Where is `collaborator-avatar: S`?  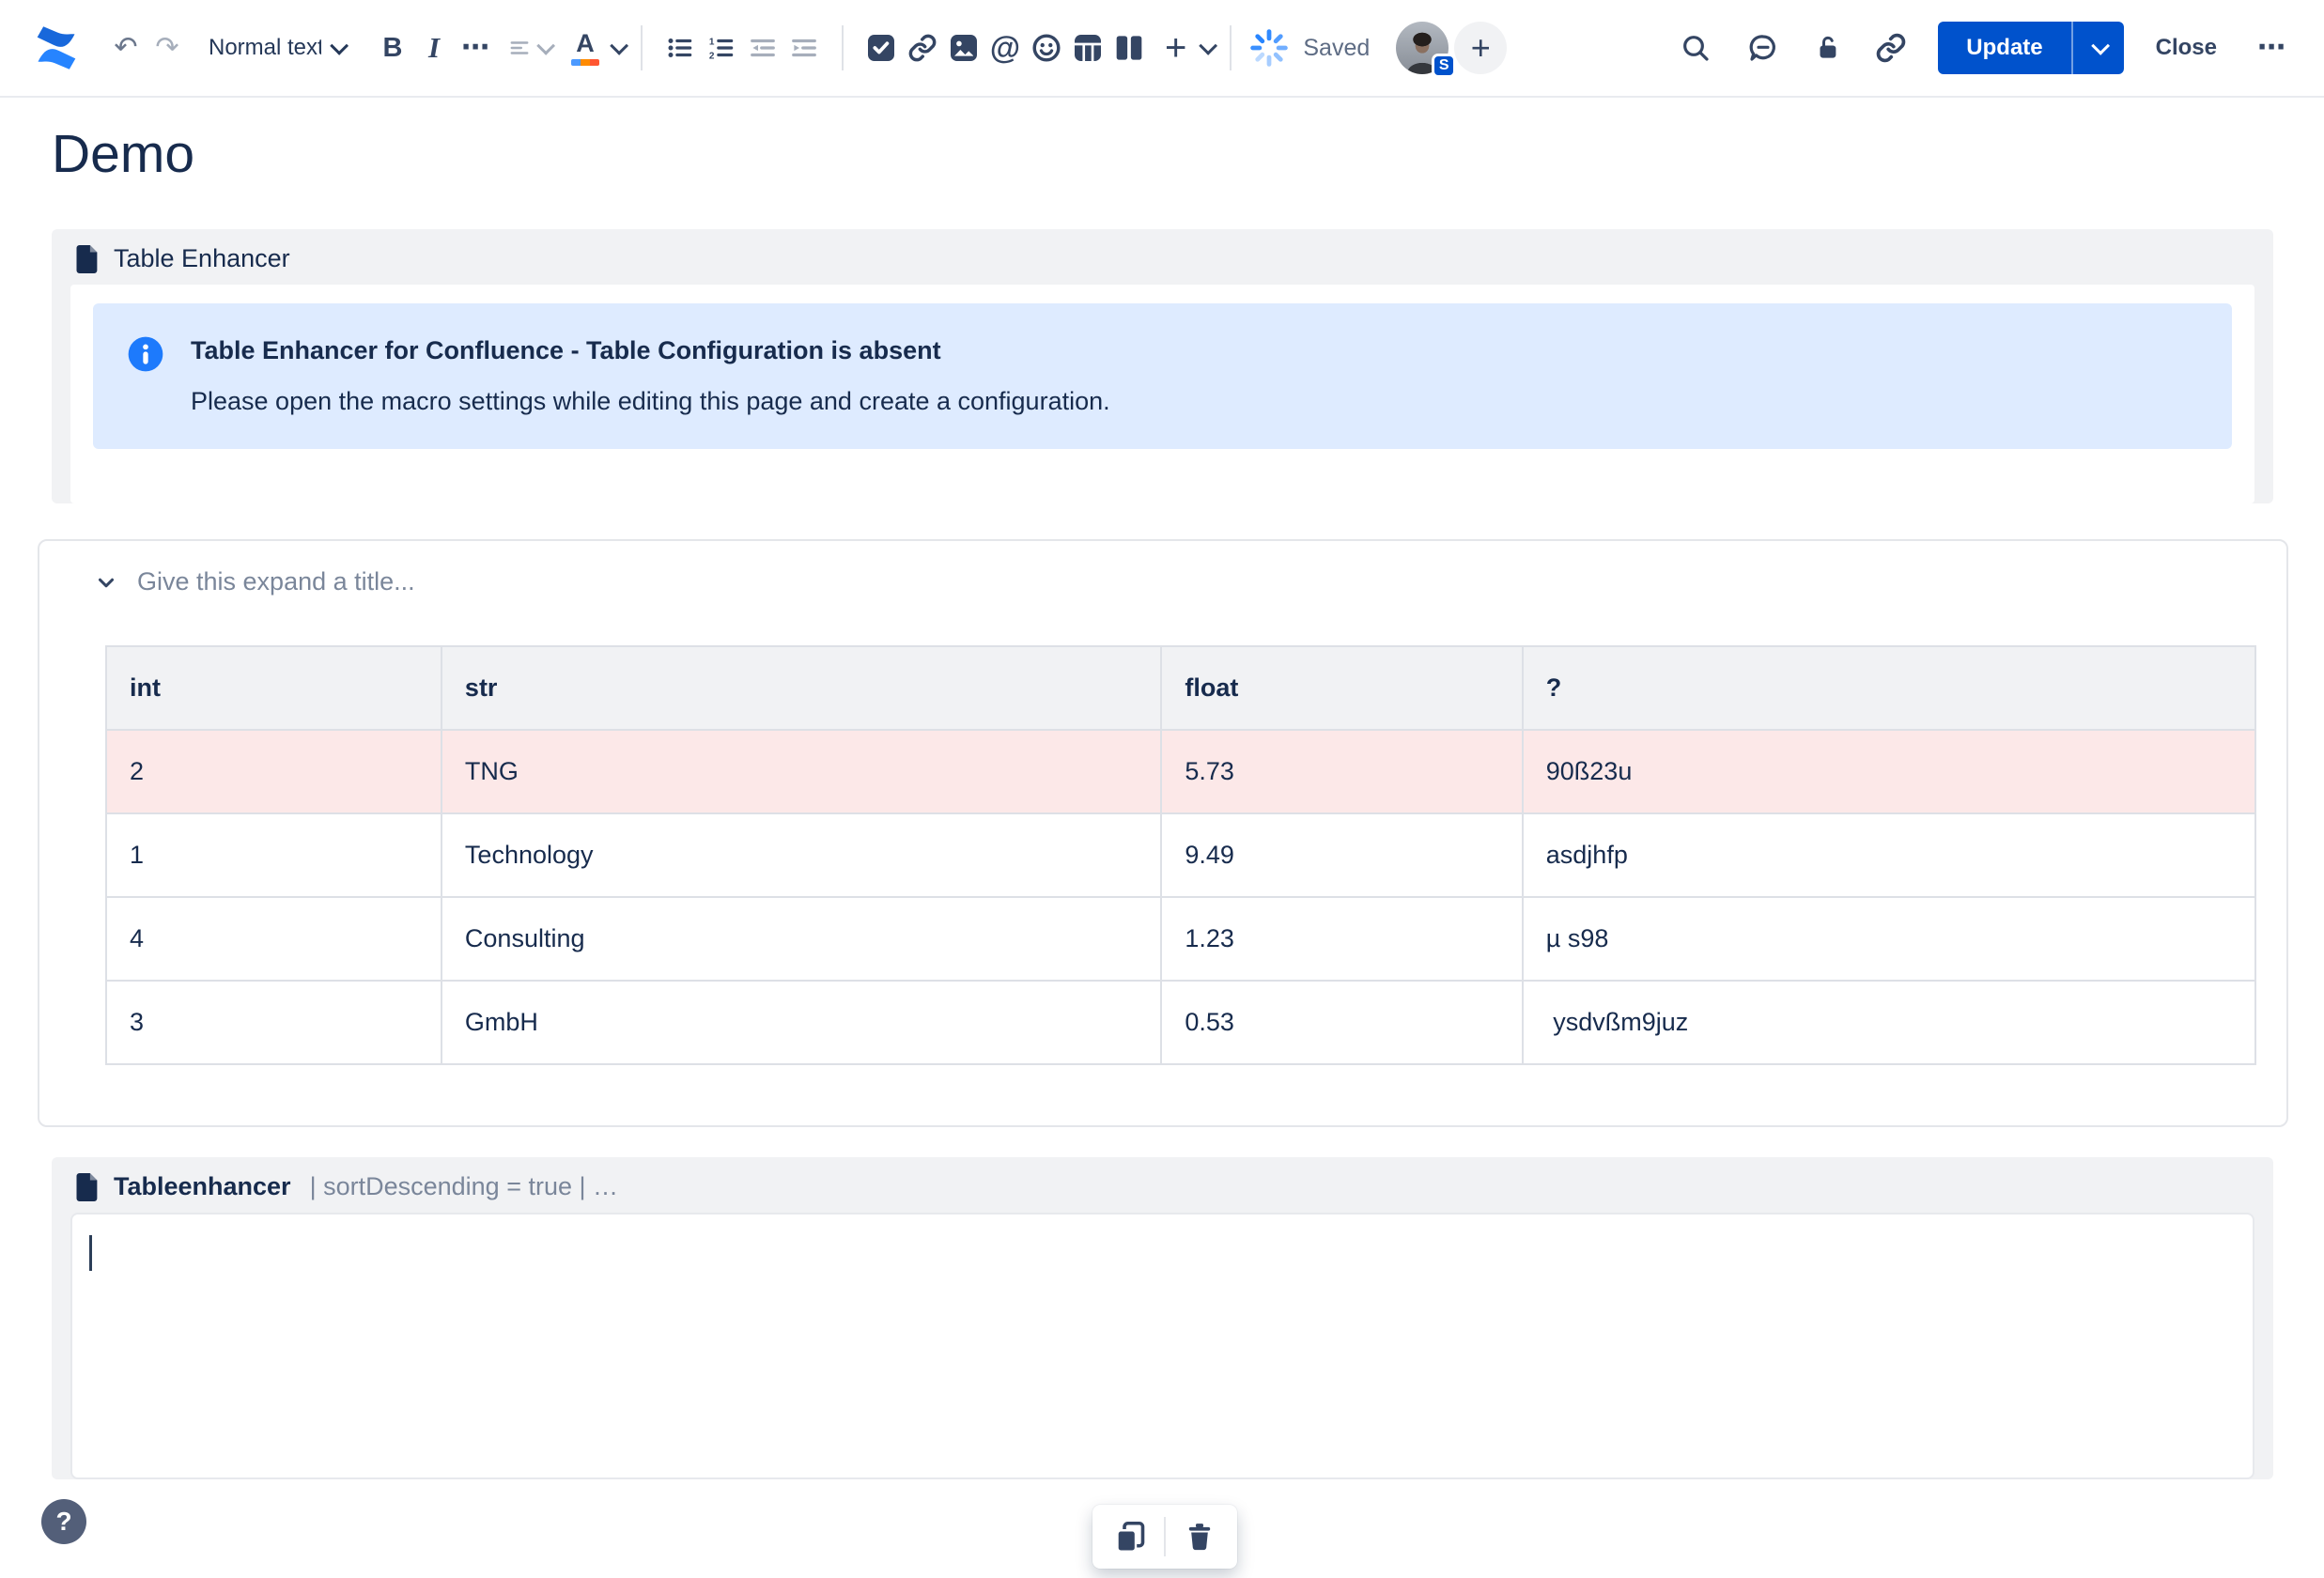
collaborator-avatar: S is located at coordinates (1427, 50).